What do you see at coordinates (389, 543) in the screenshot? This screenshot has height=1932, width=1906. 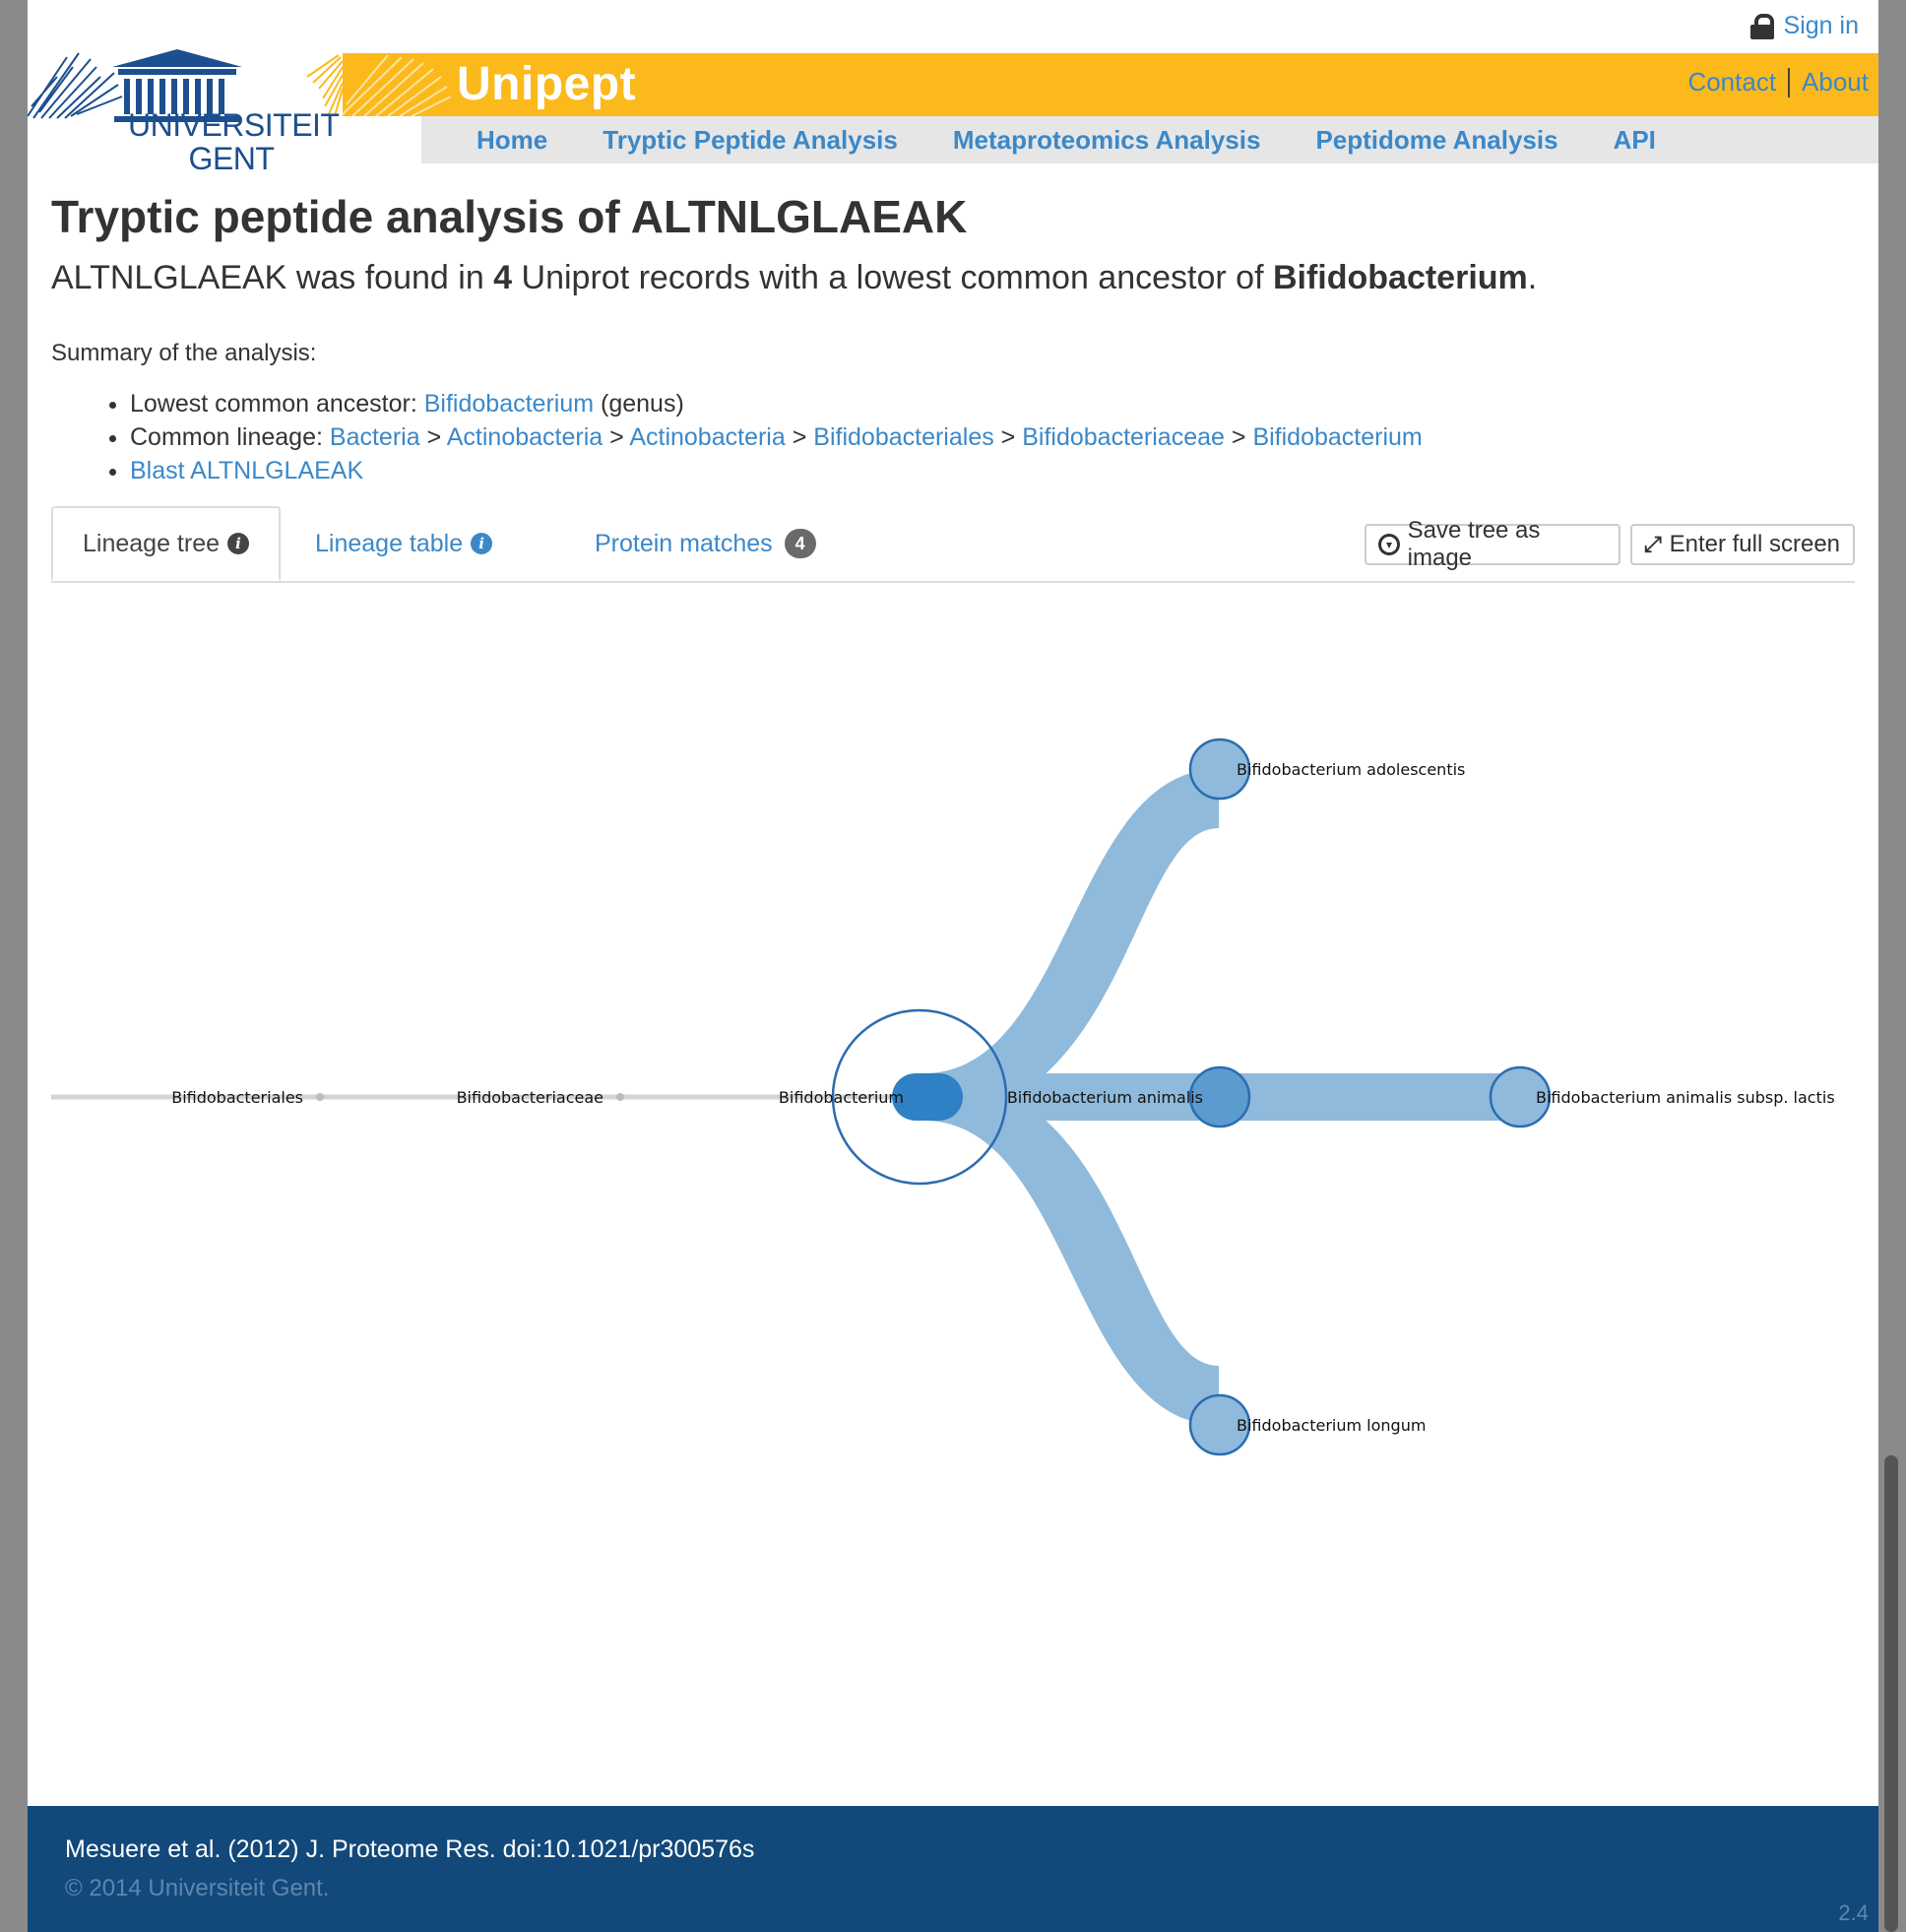 I see `tab-label: Lineage table` at bounding box center [389, 543].